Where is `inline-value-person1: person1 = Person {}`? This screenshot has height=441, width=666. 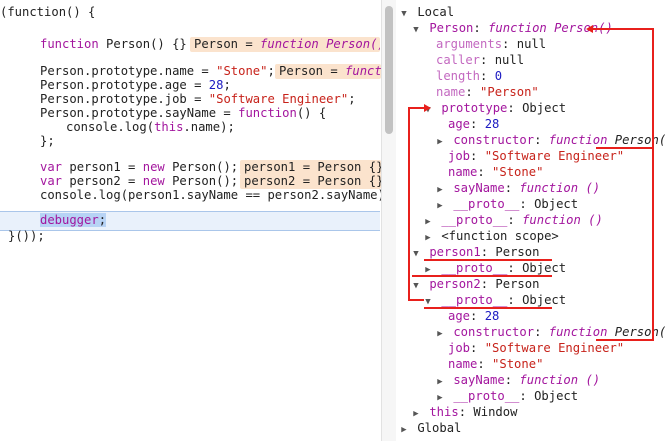
inline-value-person1: person1 = Person {} is located at coordinates (310, 167).